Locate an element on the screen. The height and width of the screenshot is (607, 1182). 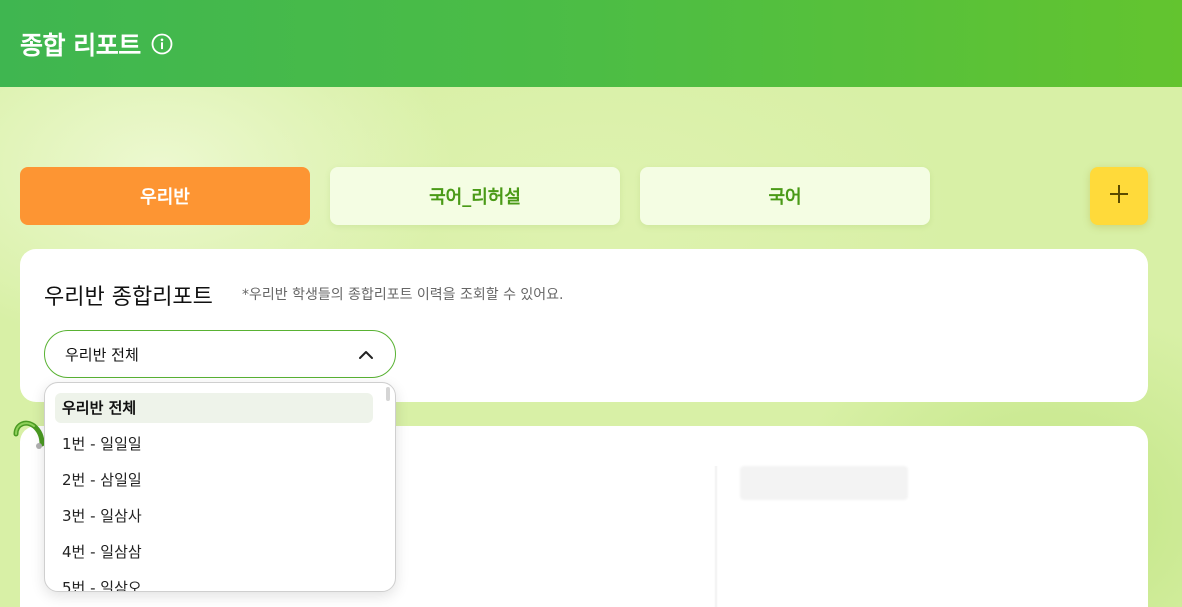
option-student-2: 2번 - 삼일일 is located at coordinates (214, 480).